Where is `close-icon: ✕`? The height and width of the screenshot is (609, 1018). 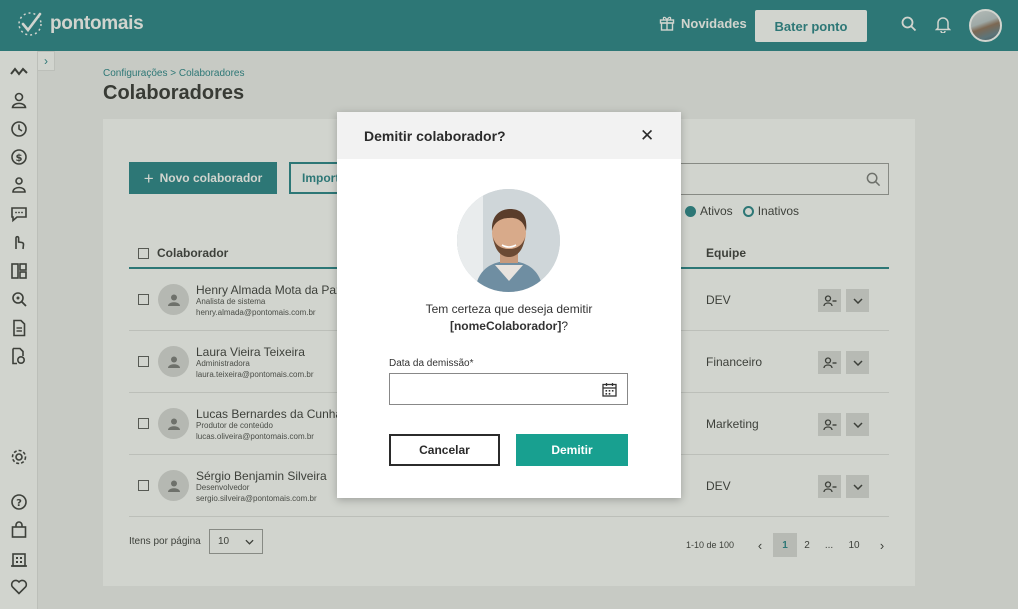 close-icon: ✕ is located at coordinates (647, 136).